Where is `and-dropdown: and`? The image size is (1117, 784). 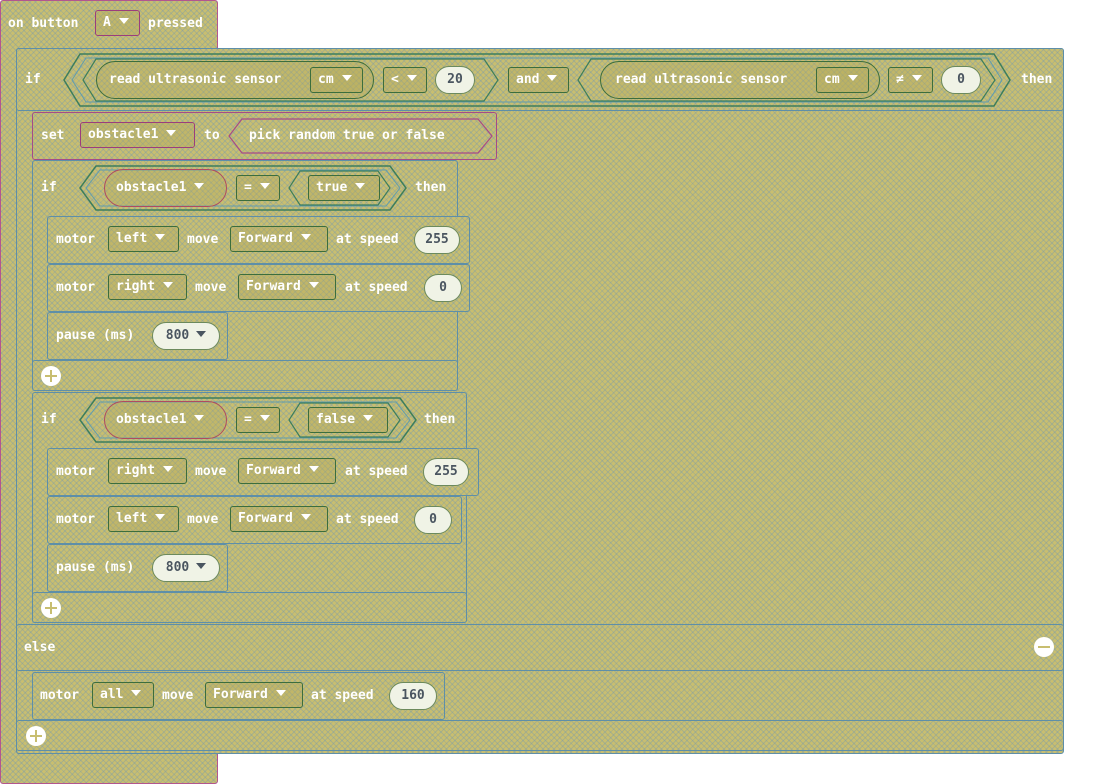 and-dropdown: and is located at coordinates (538, 80).